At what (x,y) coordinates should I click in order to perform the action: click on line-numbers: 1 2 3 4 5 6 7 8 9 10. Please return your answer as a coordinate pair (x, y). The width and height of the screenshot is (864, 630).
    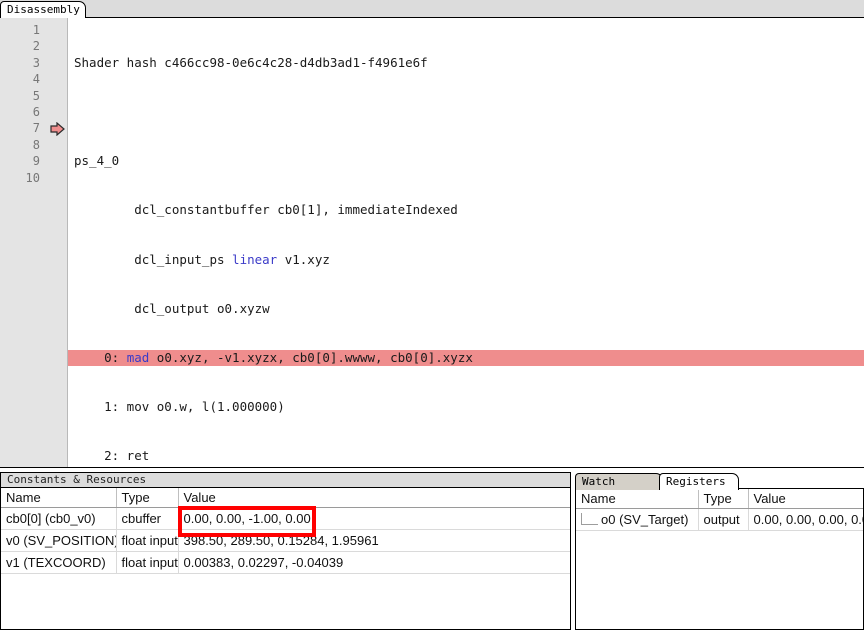
    Looking at the image, I should click on (20, 104).